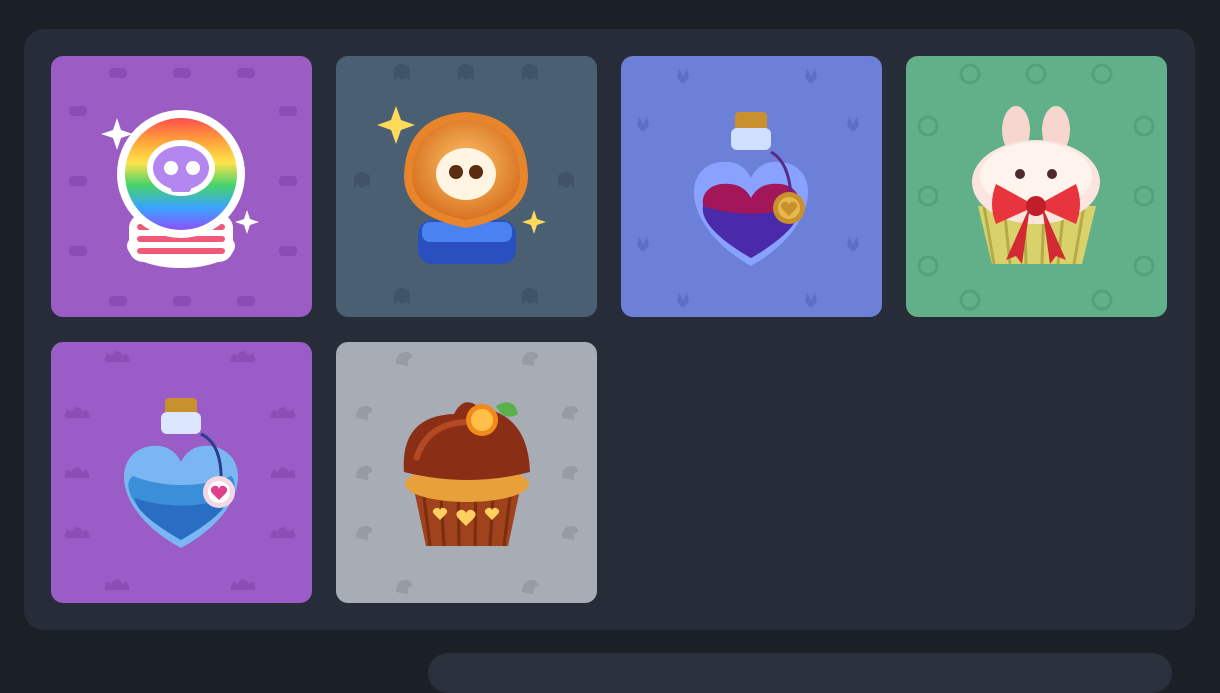 The image size is (1220, 693). What do you see at coordinates (800, 673) in the screenshot?
I see `bottom-bar` at bounding box center [800, 673].